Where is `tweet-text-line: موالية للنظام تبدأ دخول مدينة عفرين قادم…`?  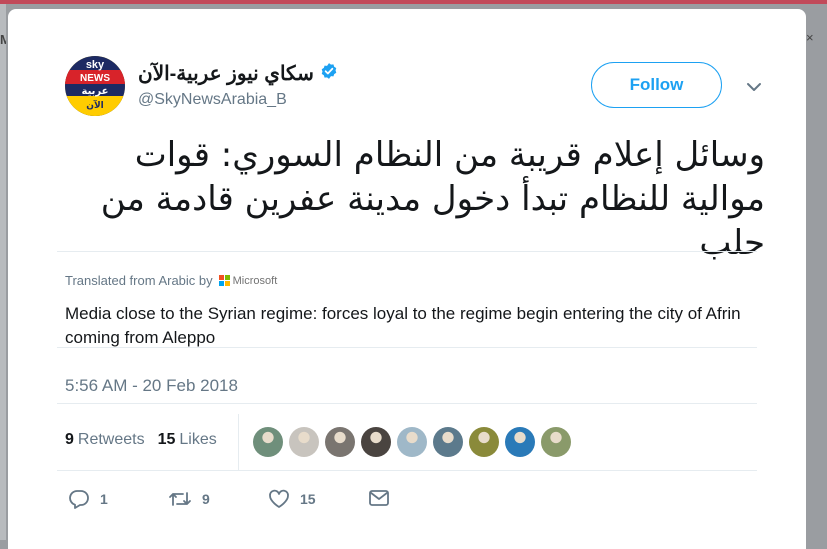 tweet-text-line: موالية للنظام تبدأ دخول مدينة عفرين قادم… is located at coordinates (432, 199).